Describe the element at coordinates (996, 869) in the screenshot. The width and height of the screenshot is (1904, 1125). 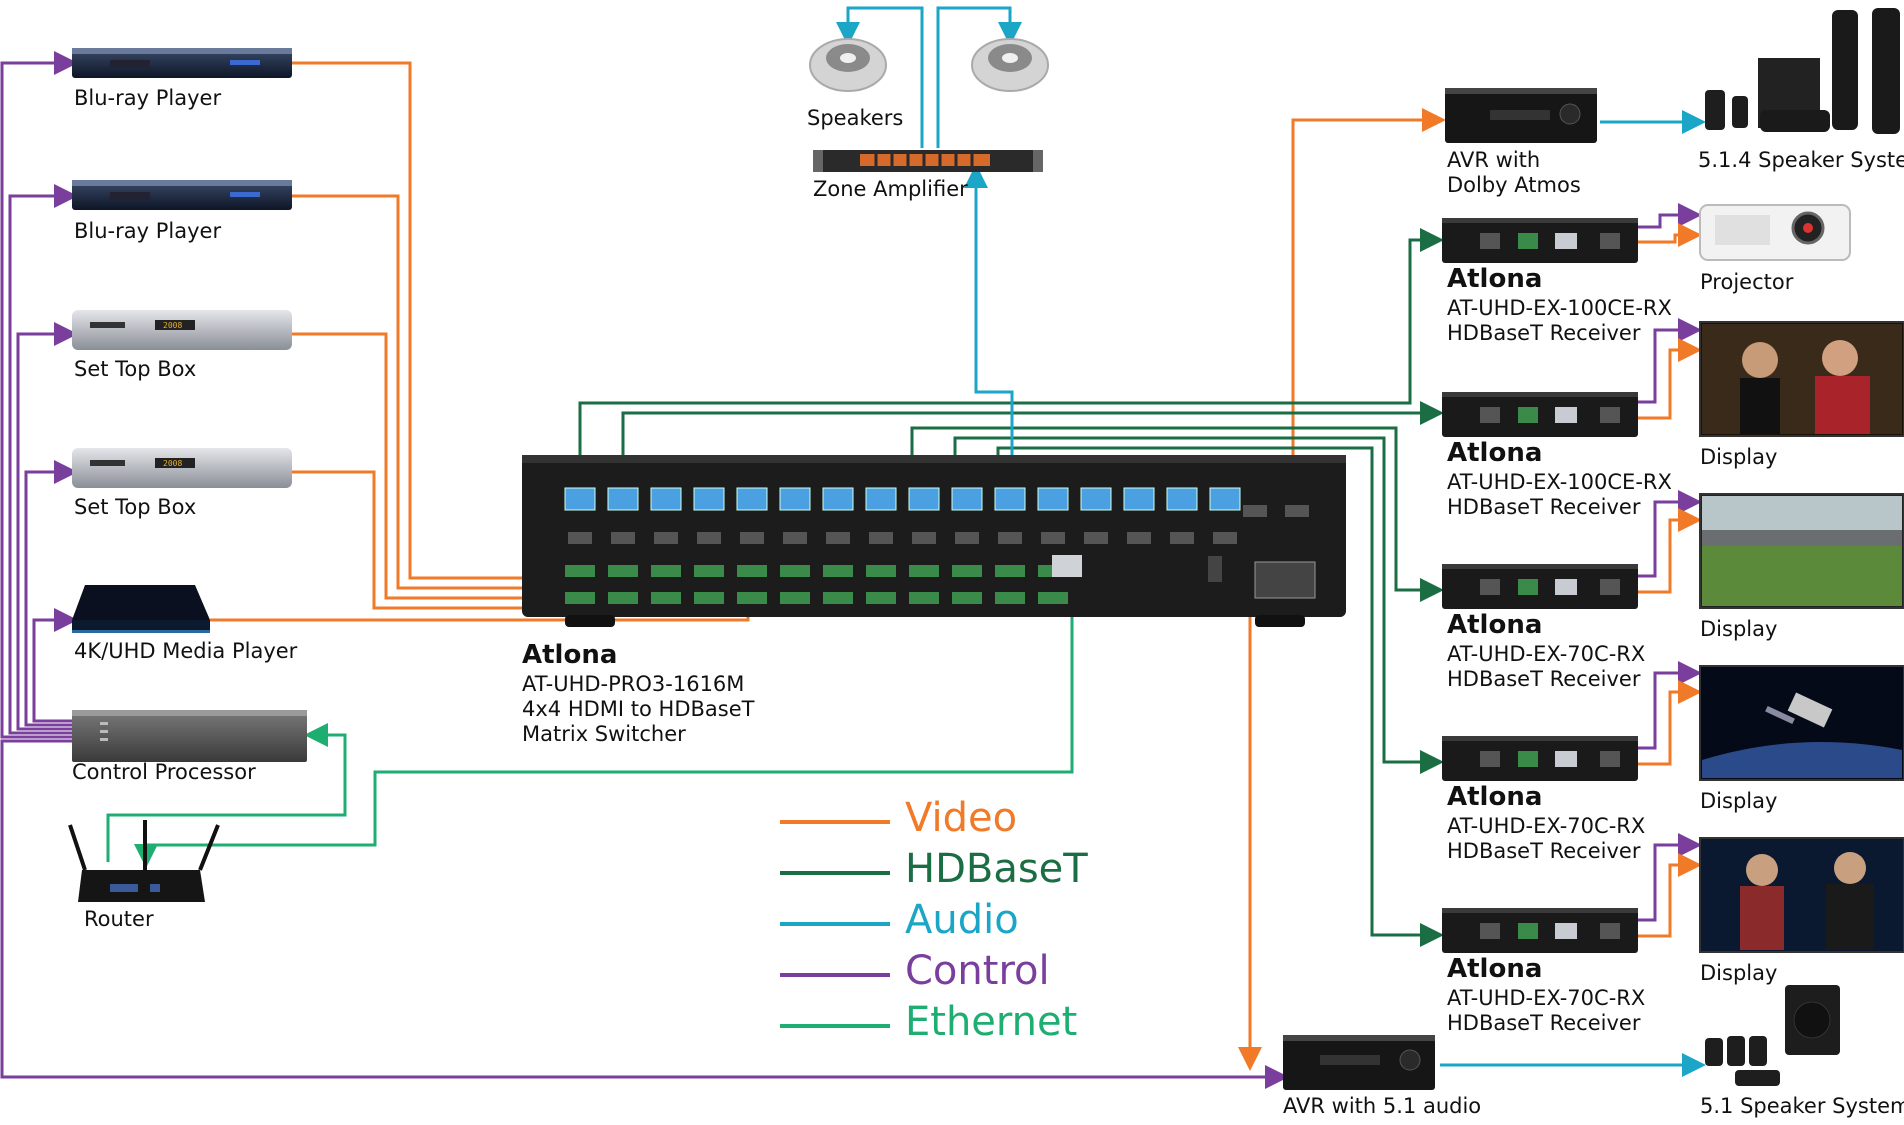
I see `legend-label-hdbaset: HDBaseT` at that location.